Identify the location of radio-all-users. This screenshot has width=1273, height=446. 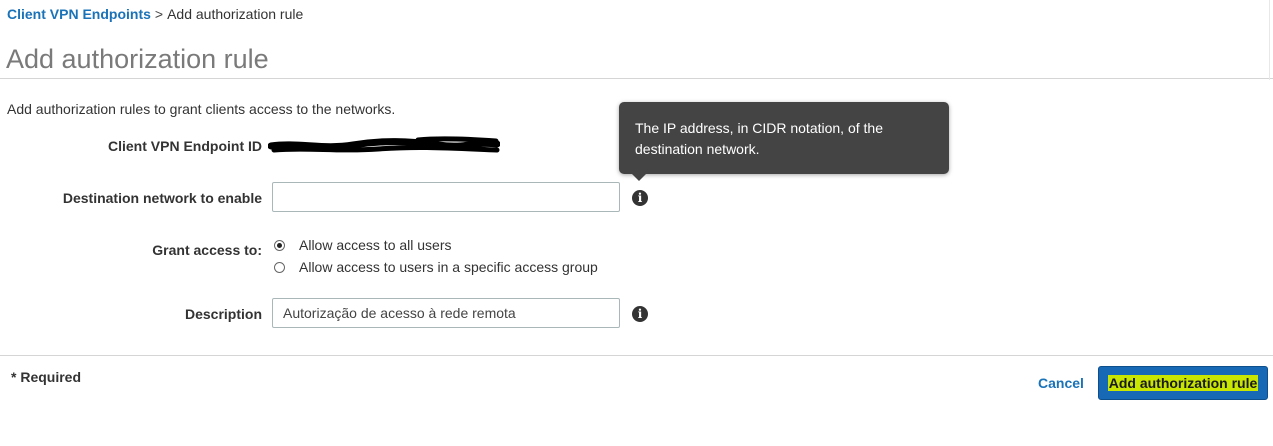
(279, 245).